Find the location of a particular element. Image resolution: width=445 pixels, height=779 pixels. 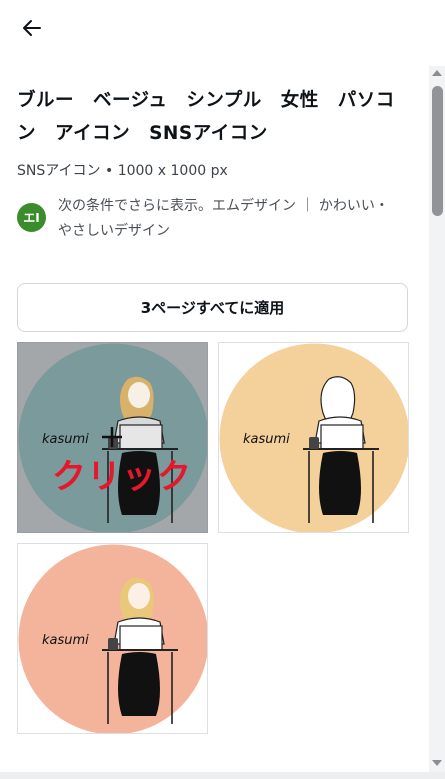

page-thumbnail-1: kasumi クリック is located at coordinates (112, 437).